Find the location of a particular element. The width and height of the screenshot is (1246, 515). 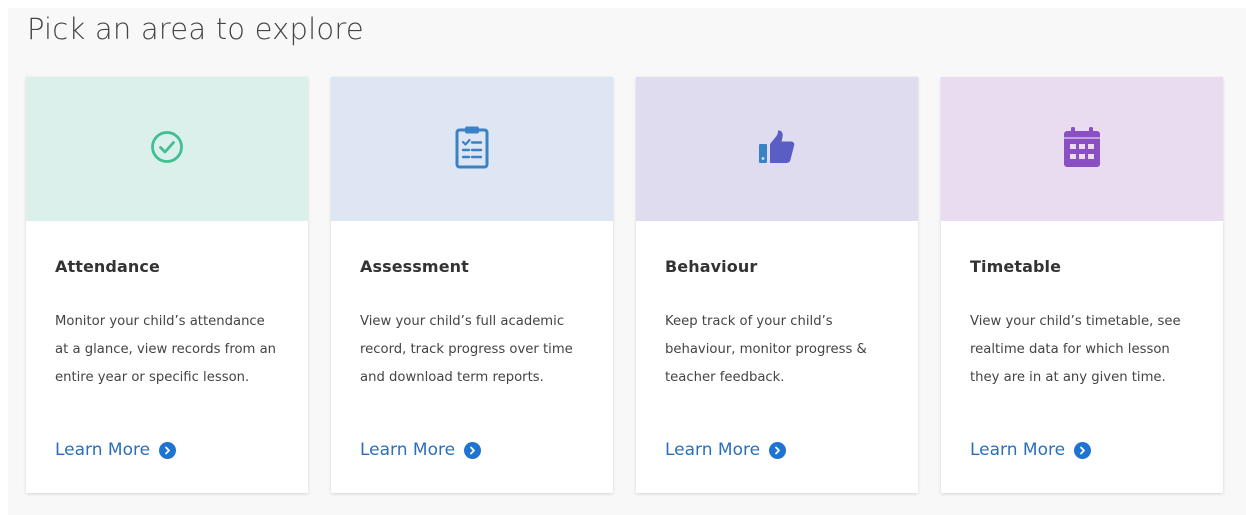

card-header-behaviour is located at coordinates (777, 149).